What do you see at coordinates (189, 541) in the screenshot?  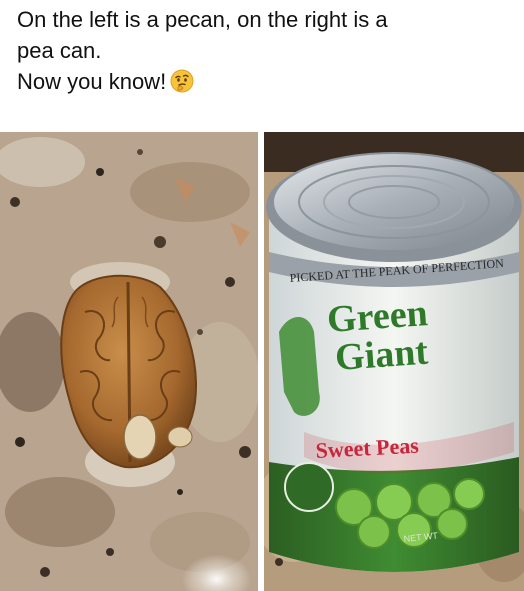 I see `light-glare` at bounding box center [189, 541].